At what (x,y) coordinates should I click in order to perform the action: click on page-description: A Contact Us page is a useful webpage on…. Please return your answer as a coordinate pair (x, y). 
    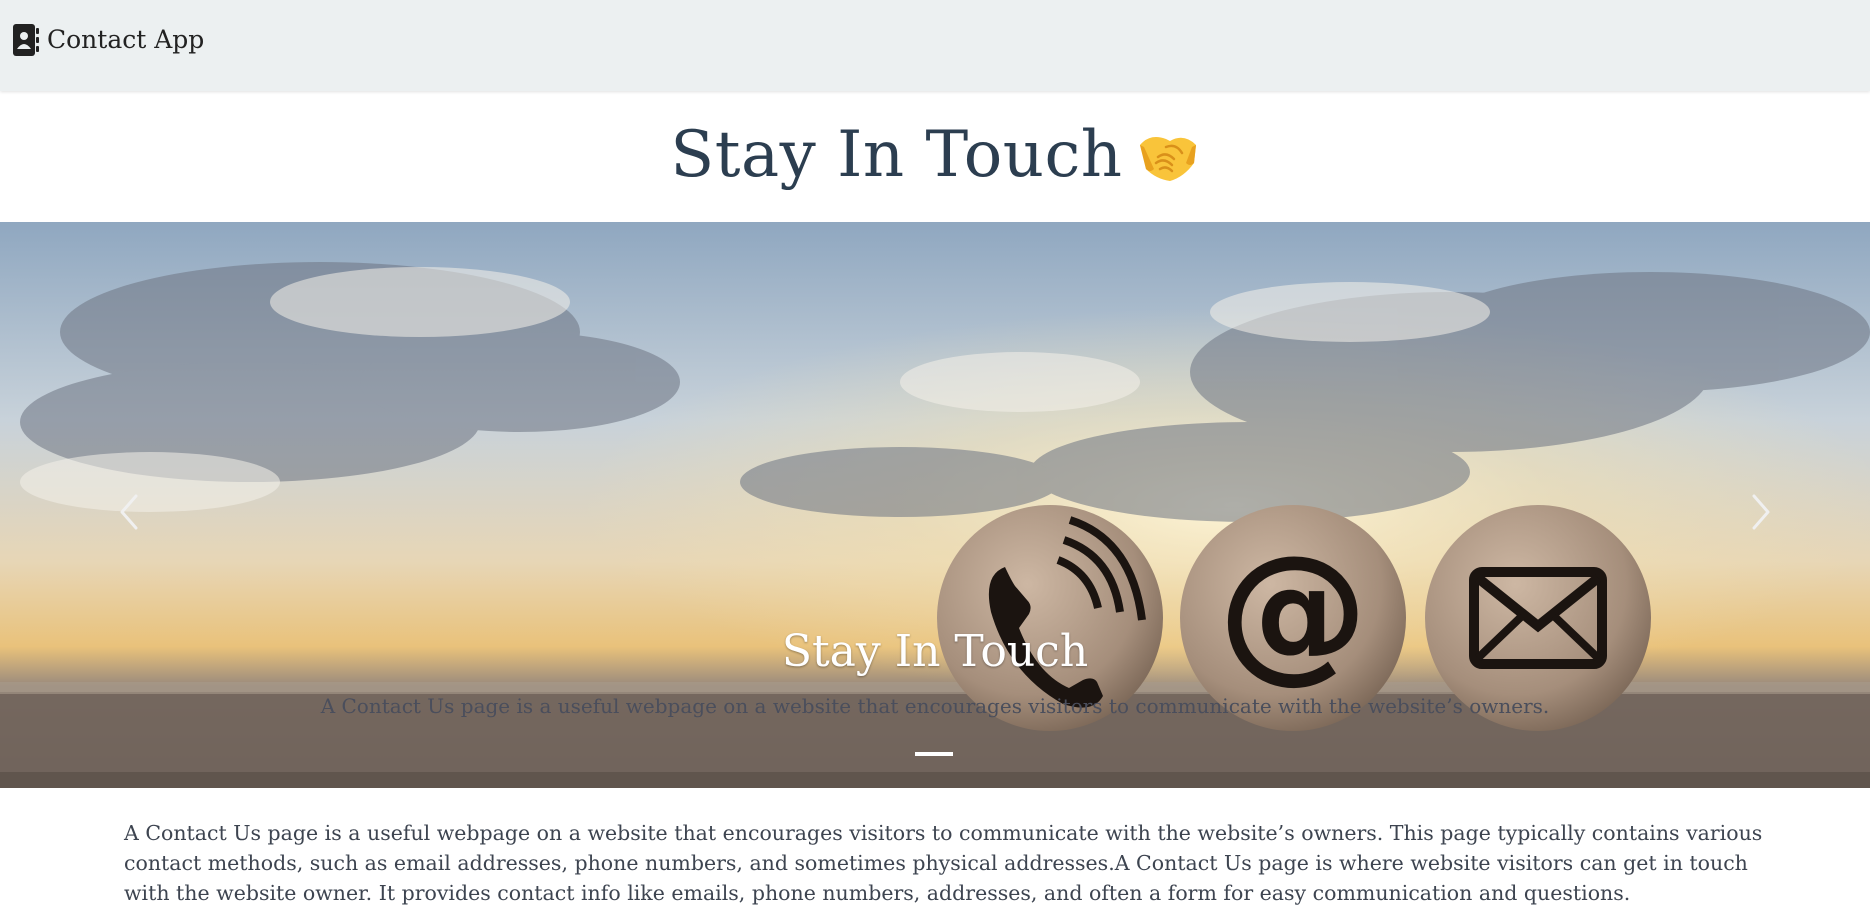
    Looking at the image, I should click on (943, 863).